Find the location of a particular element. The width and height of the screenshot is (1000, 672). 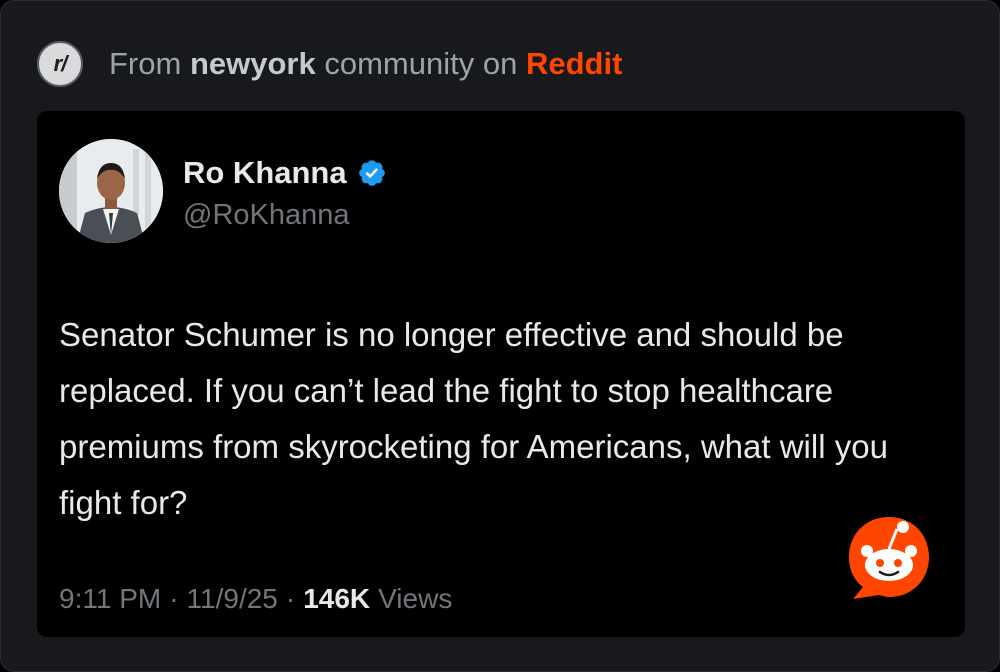

tweet-meta: 9:11 PM · 11/9/25 · 146K Views is located at coordinates (255, 599).